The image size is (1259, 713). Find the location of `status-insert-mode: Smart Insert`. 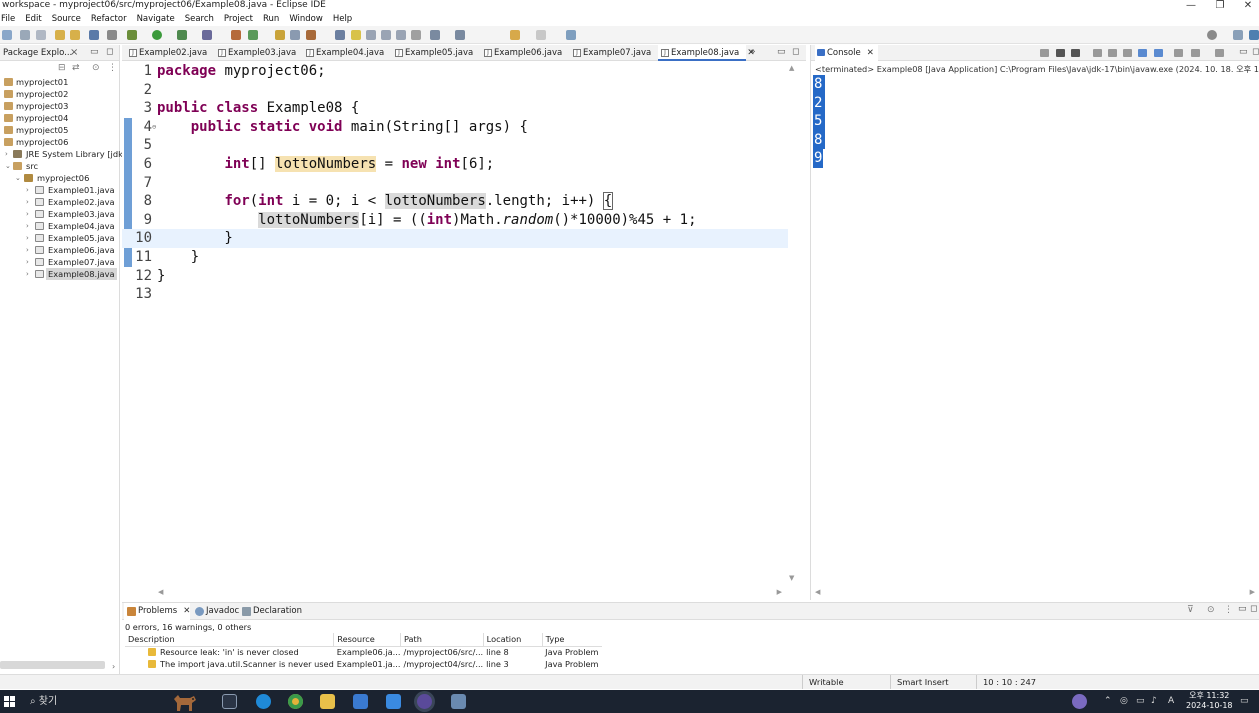

status-insert-mode: Smart Insert is located at coordinates (933, 682).